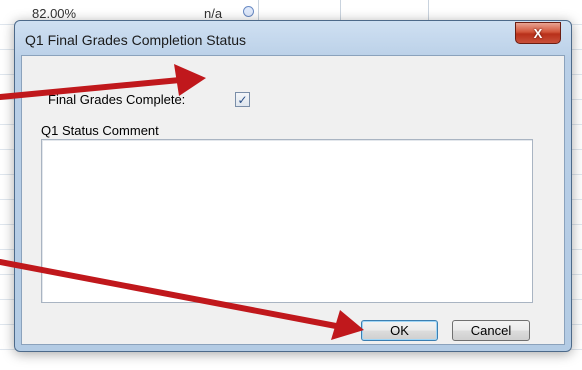  What do you see at coordinates (117, 99) in the screenshot?
I see `final-grades-complete-label: Final Grades Complete:` at bounding box center [117, 99].